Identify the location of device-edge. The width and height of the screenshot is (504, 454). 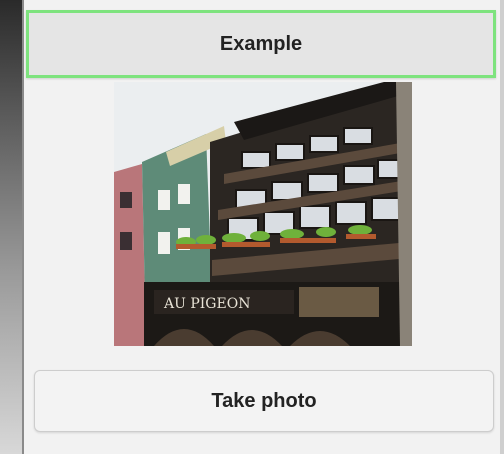
(502, 227).